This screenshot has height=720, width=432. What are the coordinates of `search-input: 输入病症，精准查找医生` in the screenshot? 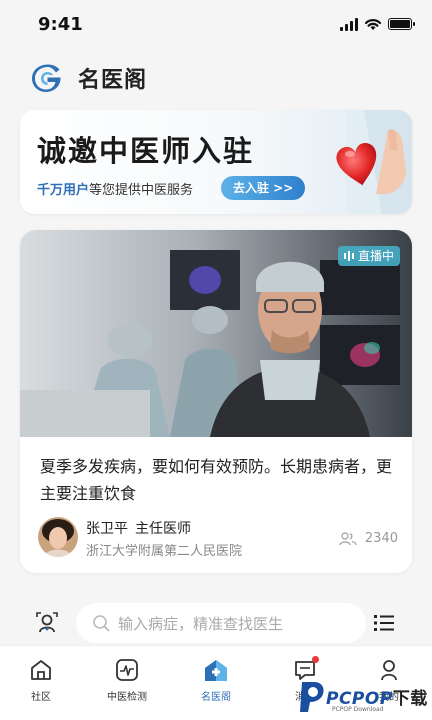 It's located at (221, 623).